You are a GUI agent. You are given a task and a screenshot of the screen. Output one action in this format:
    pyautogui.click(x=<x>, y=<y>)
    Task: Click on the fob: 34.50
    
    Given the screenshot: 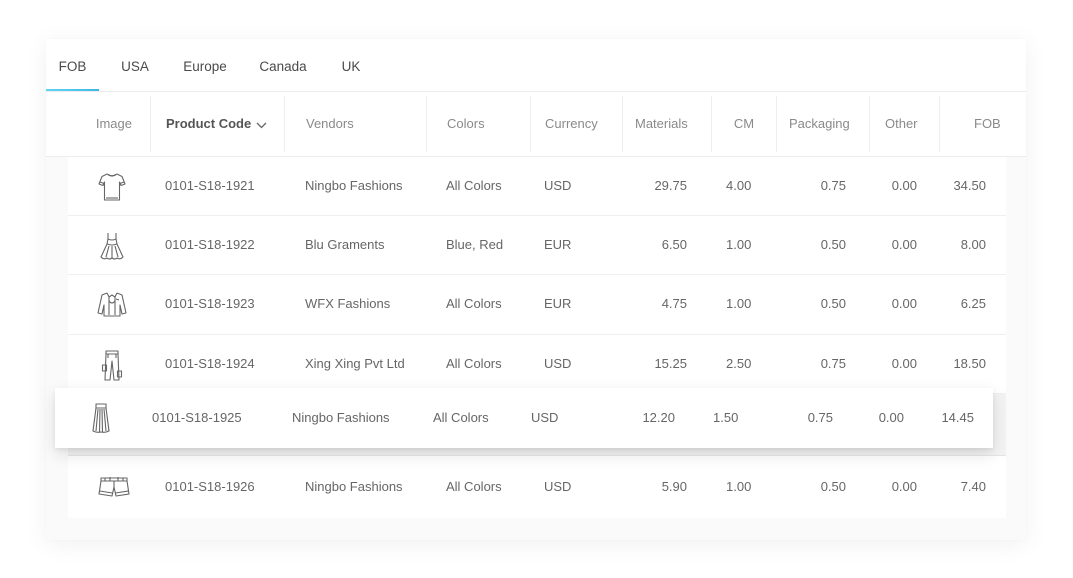 What is the action you would take?
    pyautogui.click(x=969, y=185)
    